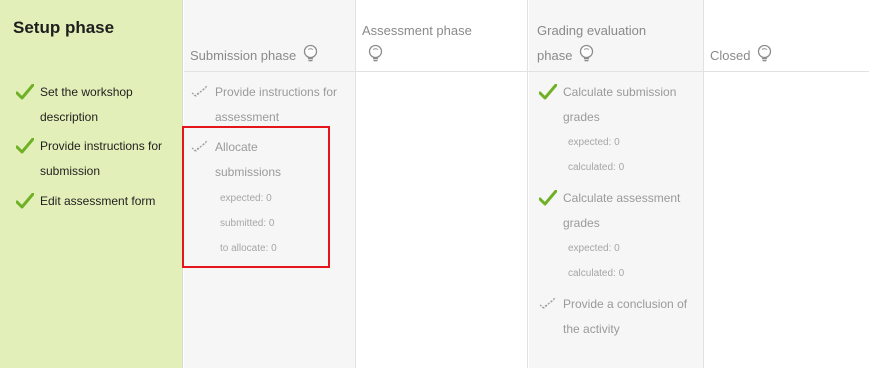 The image size is (869, 368). I want to click on task-label: Provide instructions for submission, so click(101, 158).